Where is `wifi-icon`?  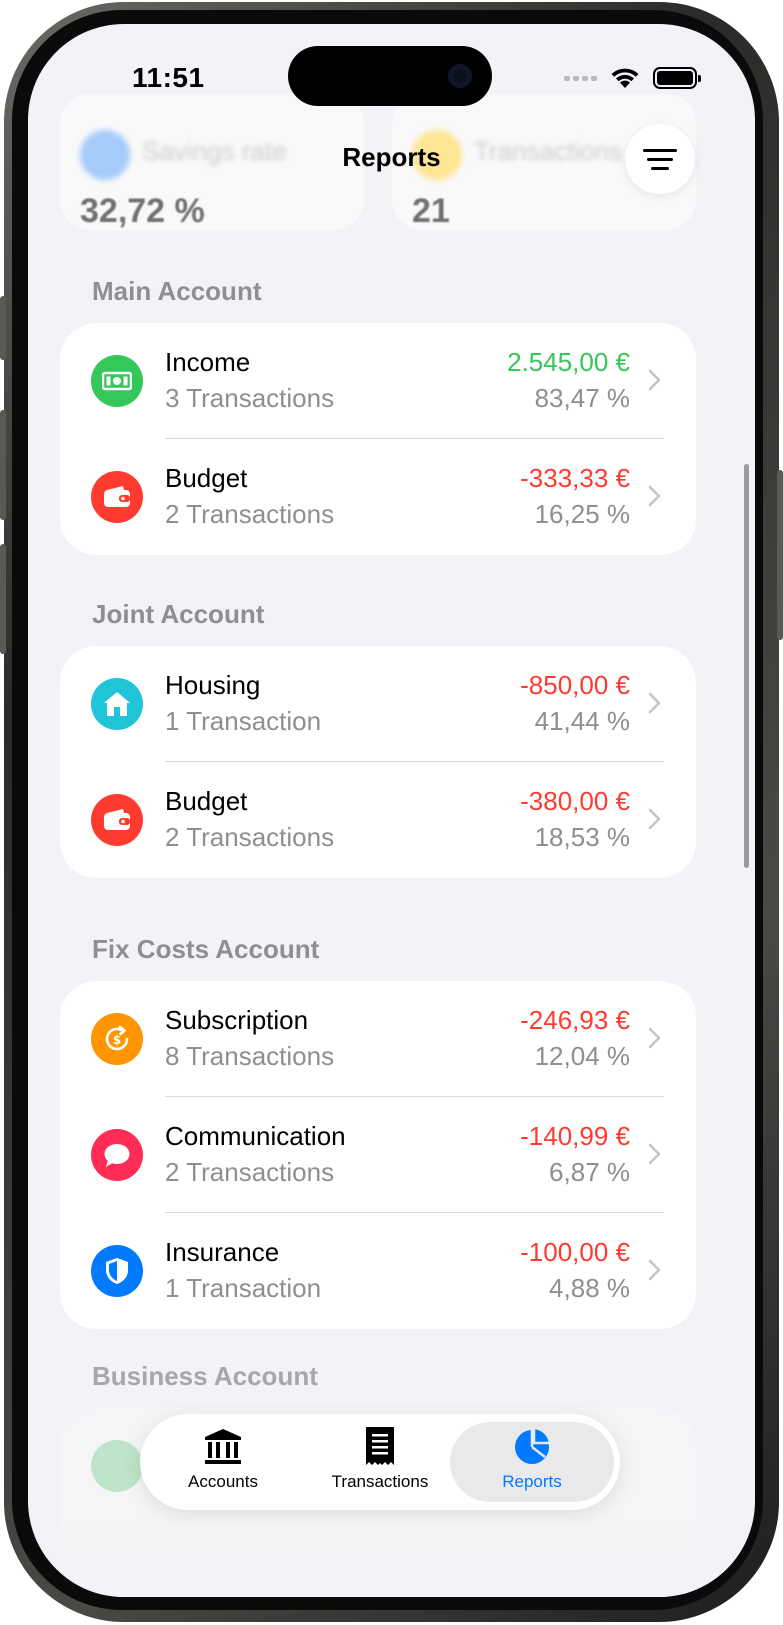
wifi-icon is located at coordinates (625, 78).